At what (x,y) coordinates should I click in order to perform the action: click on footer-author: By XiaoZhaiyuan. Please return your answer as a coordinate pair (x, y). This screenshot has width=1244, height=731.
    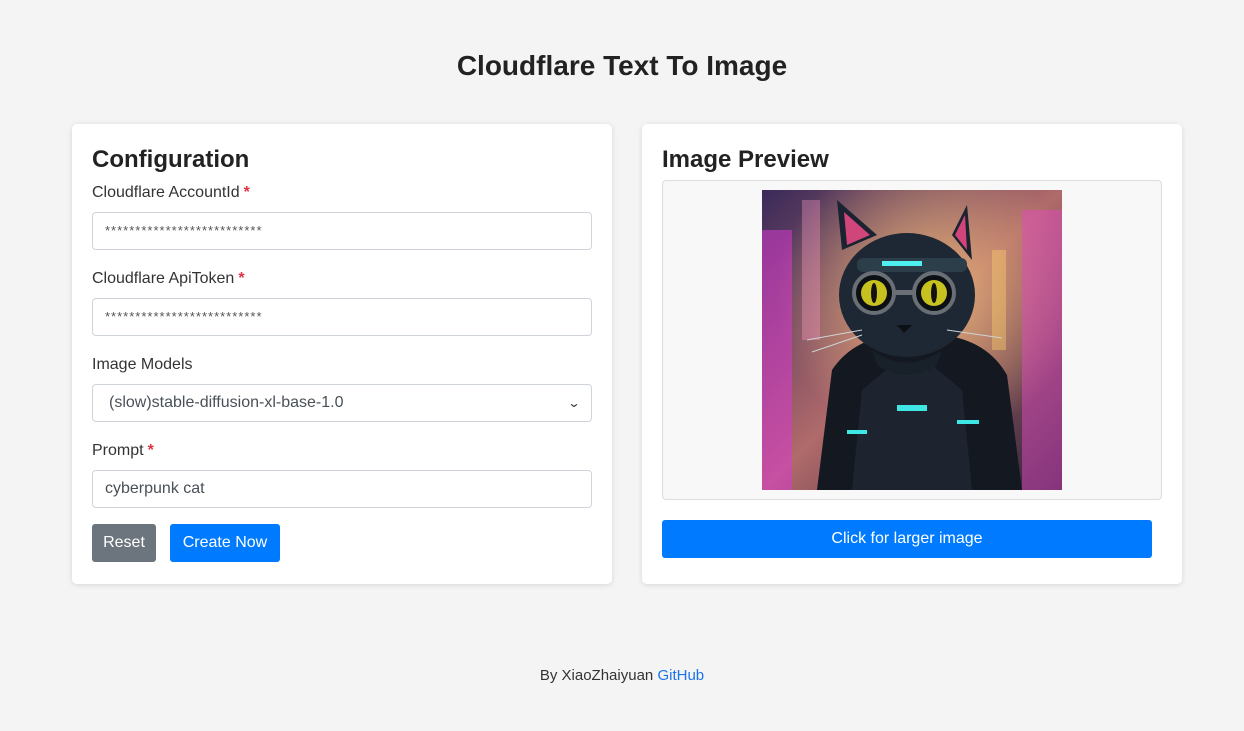
    Looking at the image, I should click on (596, 675).